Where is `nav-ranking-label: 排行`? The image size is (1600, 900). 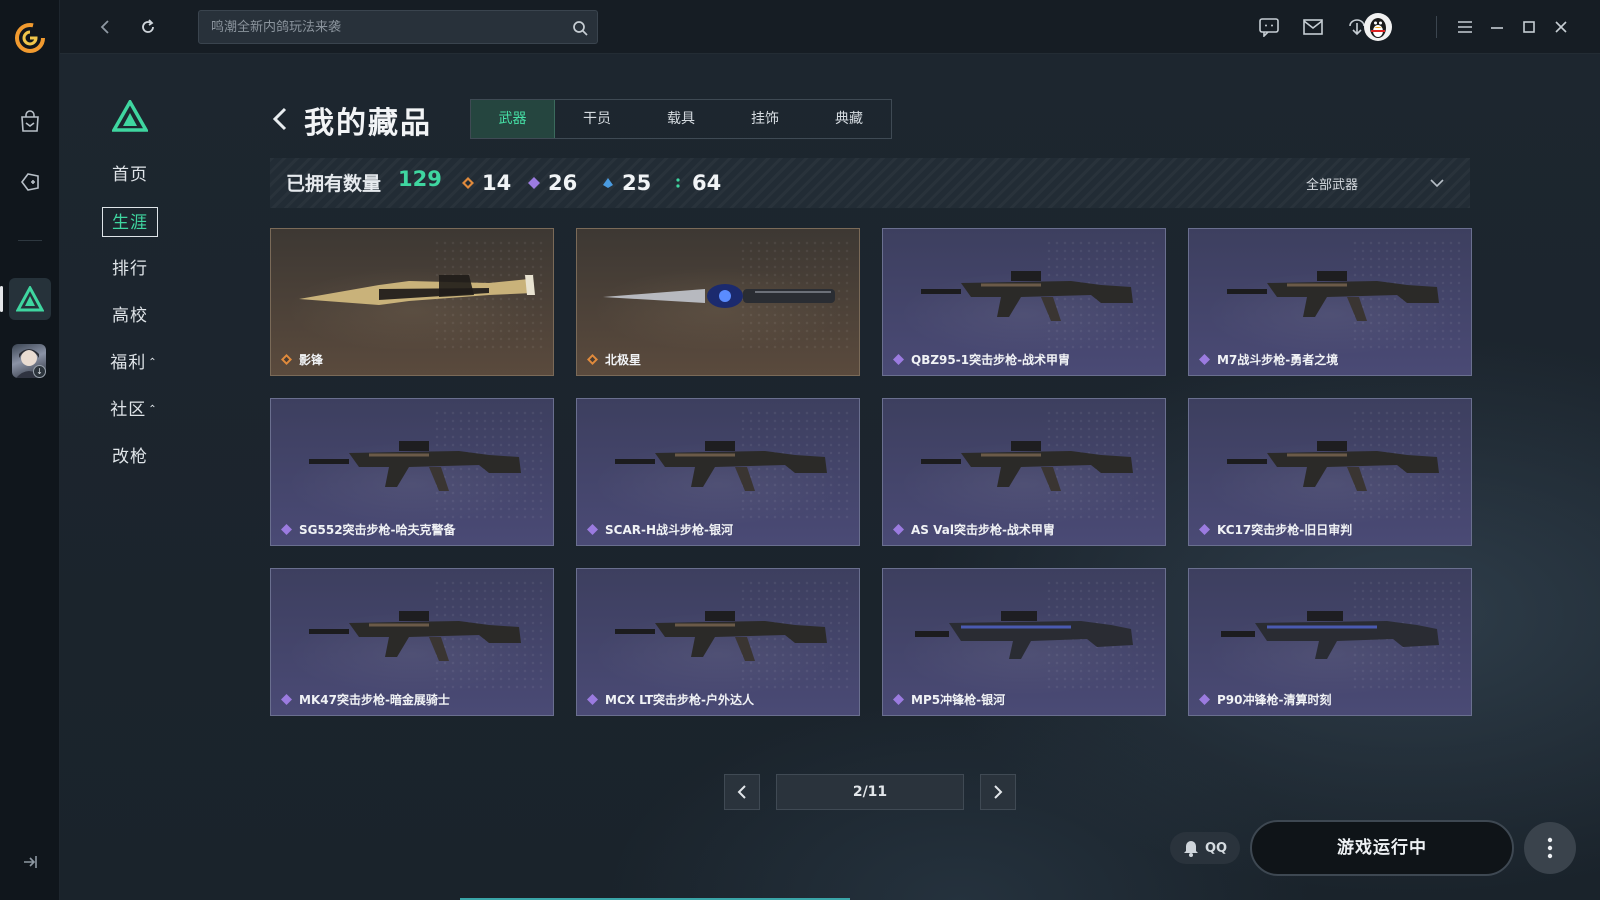 nav-ranking-label: 排行 is located at coordinates (130, 269).